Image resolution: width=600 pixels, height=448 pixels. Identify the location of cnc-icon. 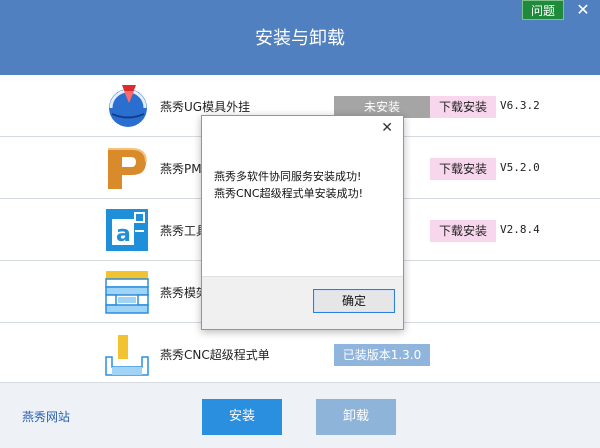
(127, 355).